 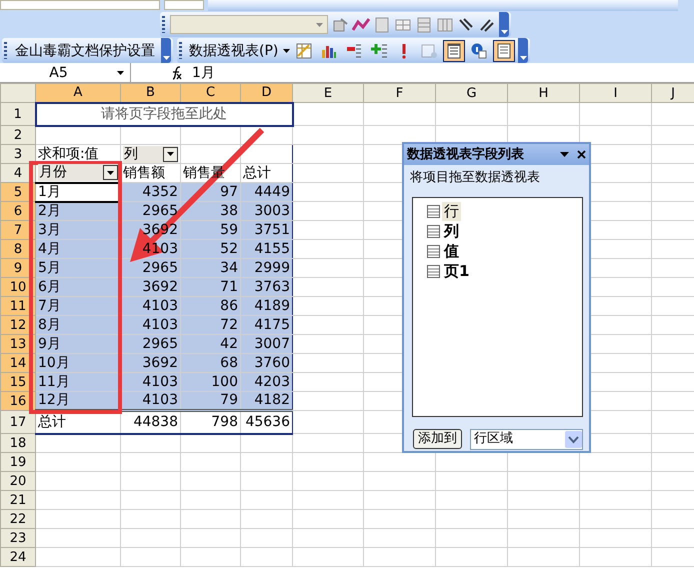 What do you see at coordinates (150, 154) in the screenshot?
I see `field-button: 列` at bounding box center [150, 154].